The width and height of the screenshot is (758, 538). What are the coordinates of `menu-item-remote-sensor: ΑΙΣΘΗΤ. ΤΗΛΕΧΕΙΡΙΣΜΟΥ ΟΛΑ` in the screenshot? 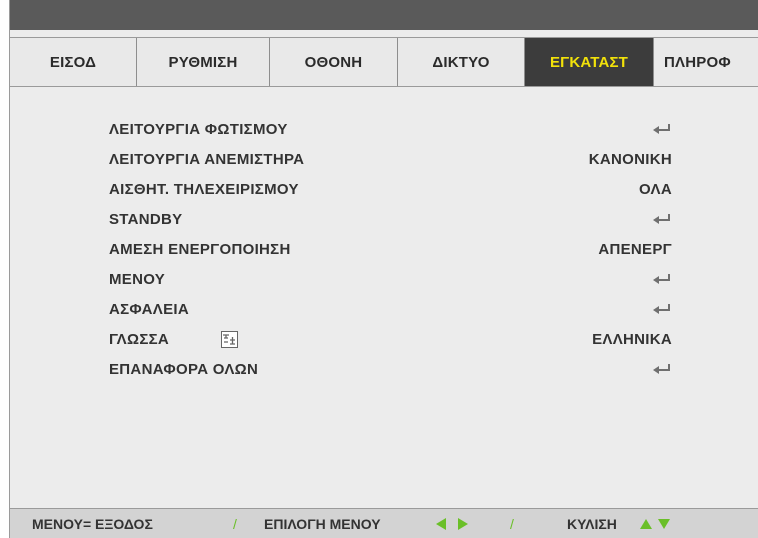 It's located at (384, 189).